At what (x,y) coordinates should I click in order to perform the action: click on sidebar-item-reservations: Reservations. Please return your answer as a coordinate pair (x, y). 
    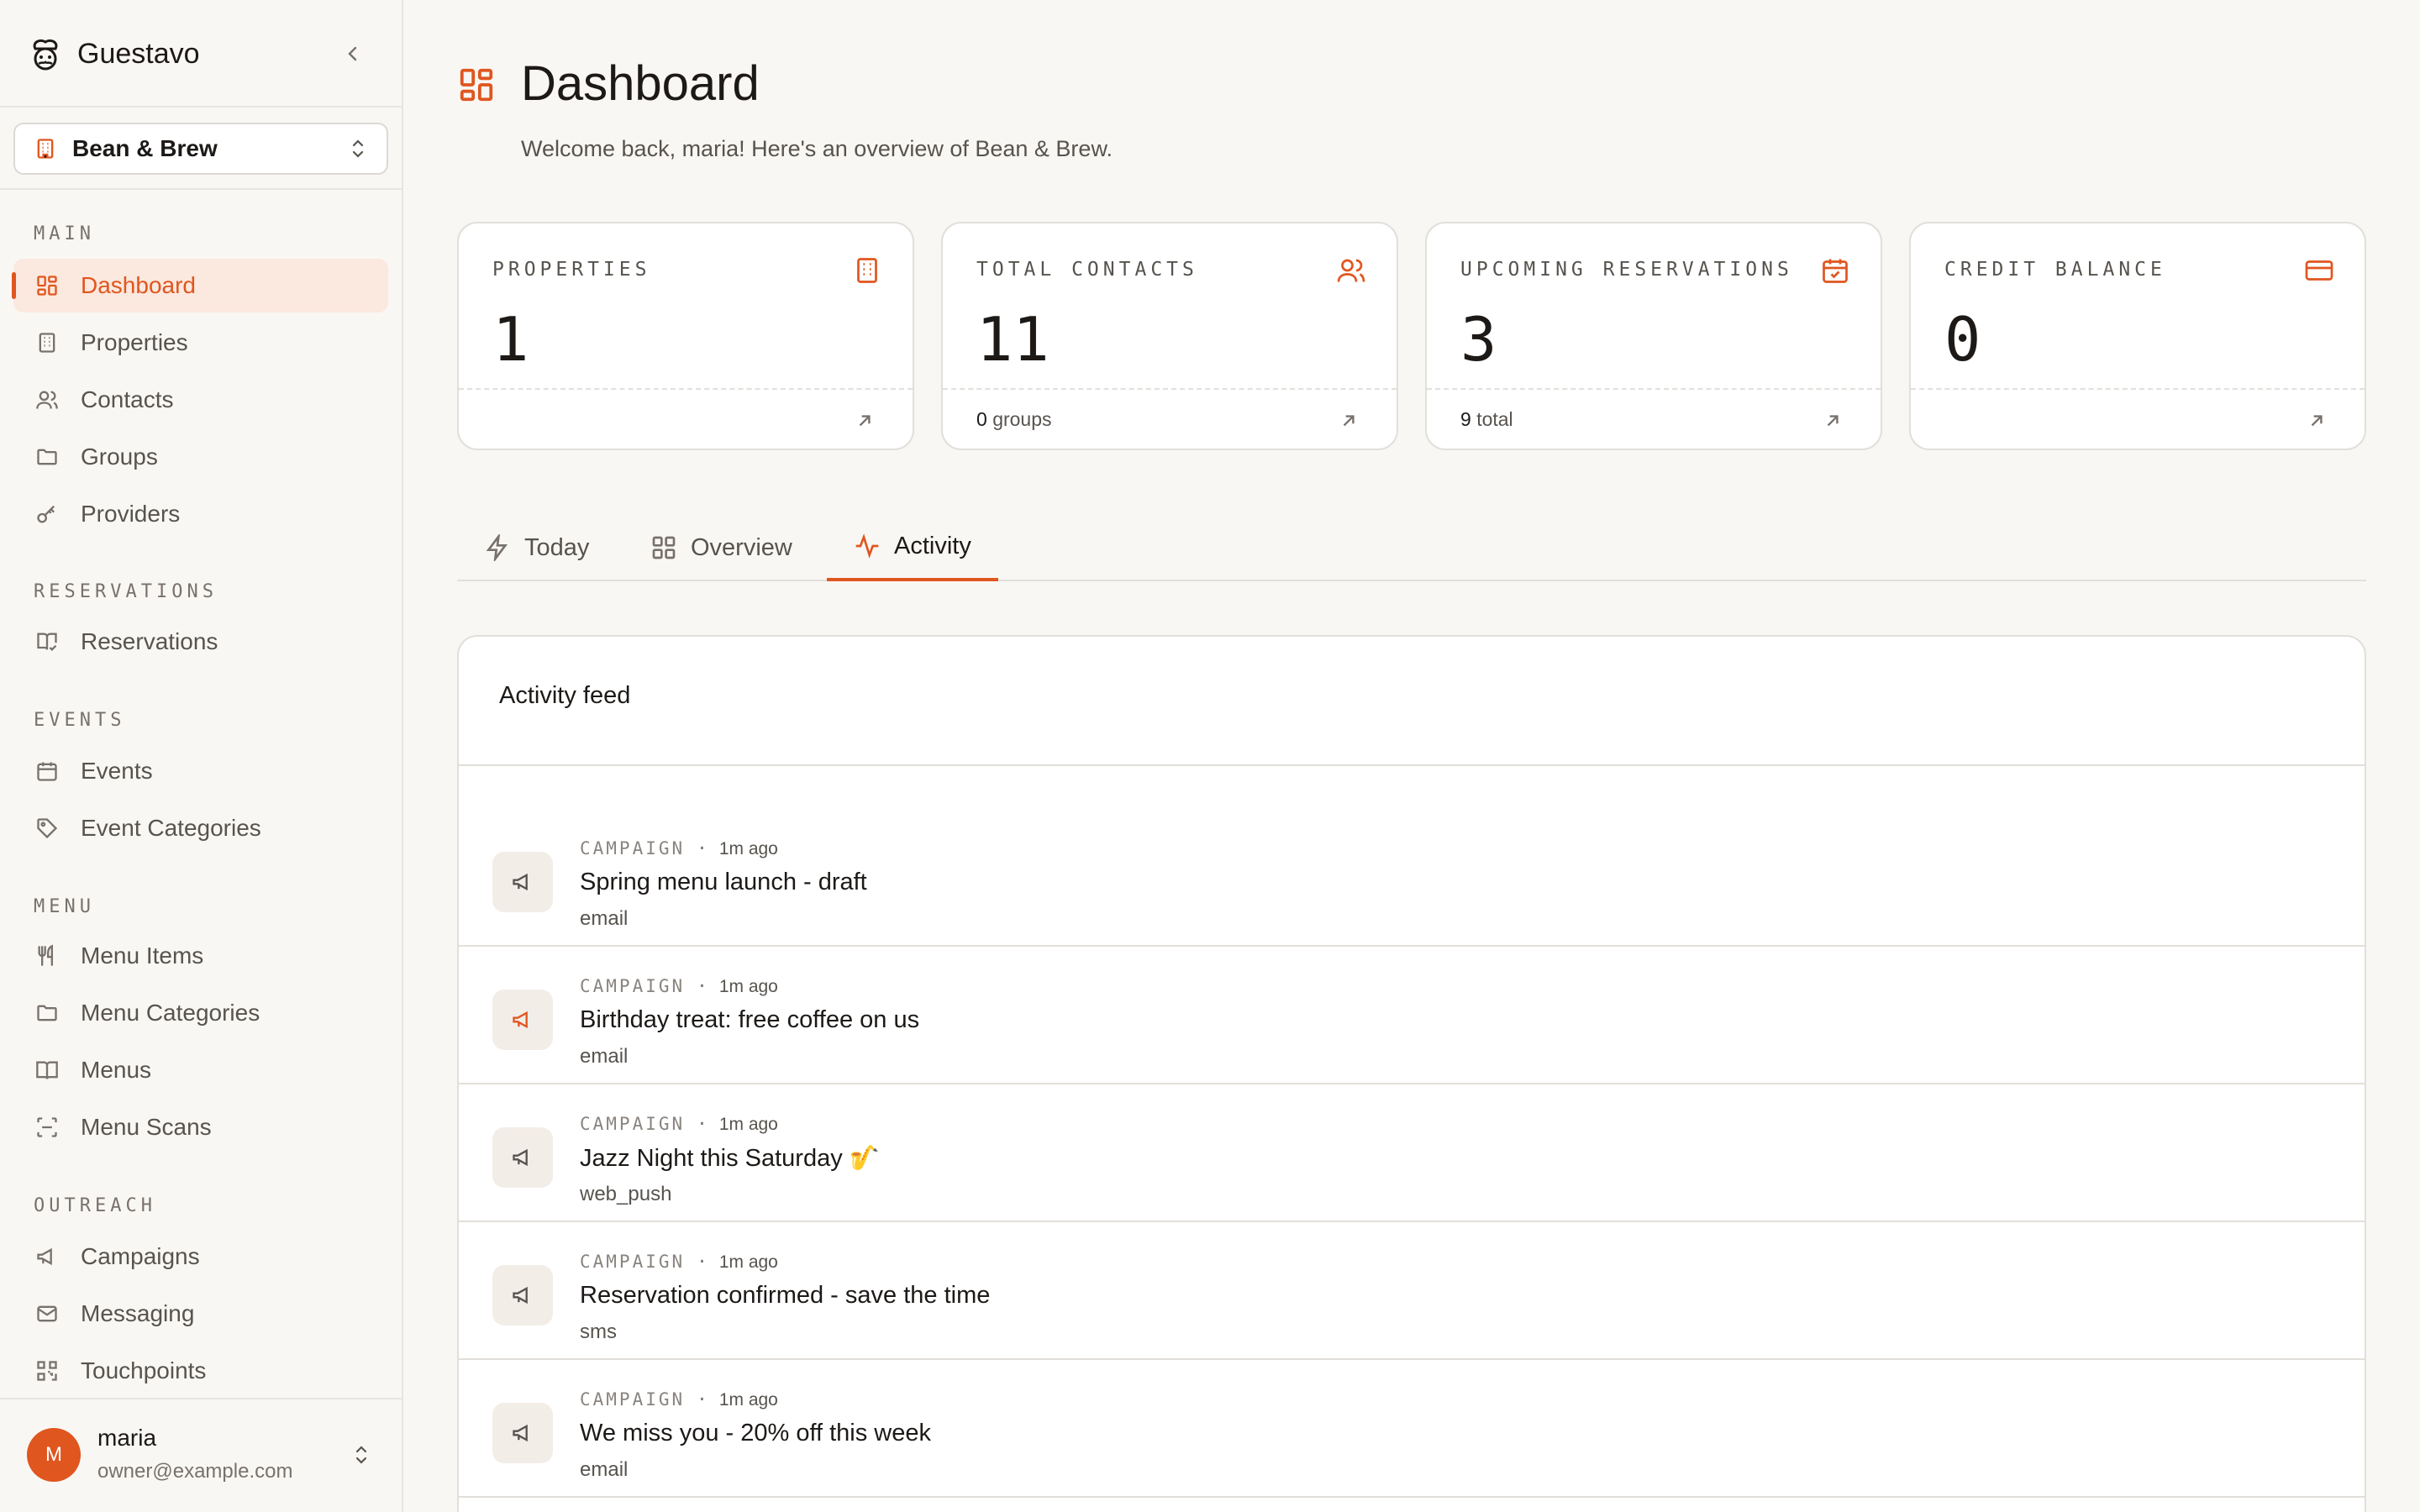
    Looking at the image, I should click on (200, 642).